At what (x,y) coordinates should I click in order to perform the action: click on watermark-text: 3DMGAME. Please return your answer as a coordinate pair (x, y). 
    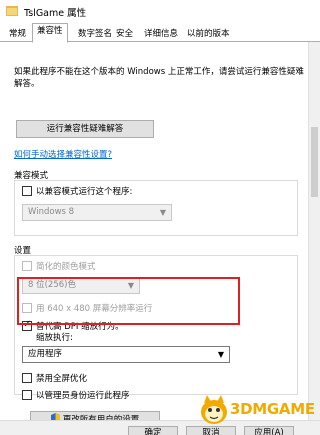
    Looking at the image, I should click on (272, 409).